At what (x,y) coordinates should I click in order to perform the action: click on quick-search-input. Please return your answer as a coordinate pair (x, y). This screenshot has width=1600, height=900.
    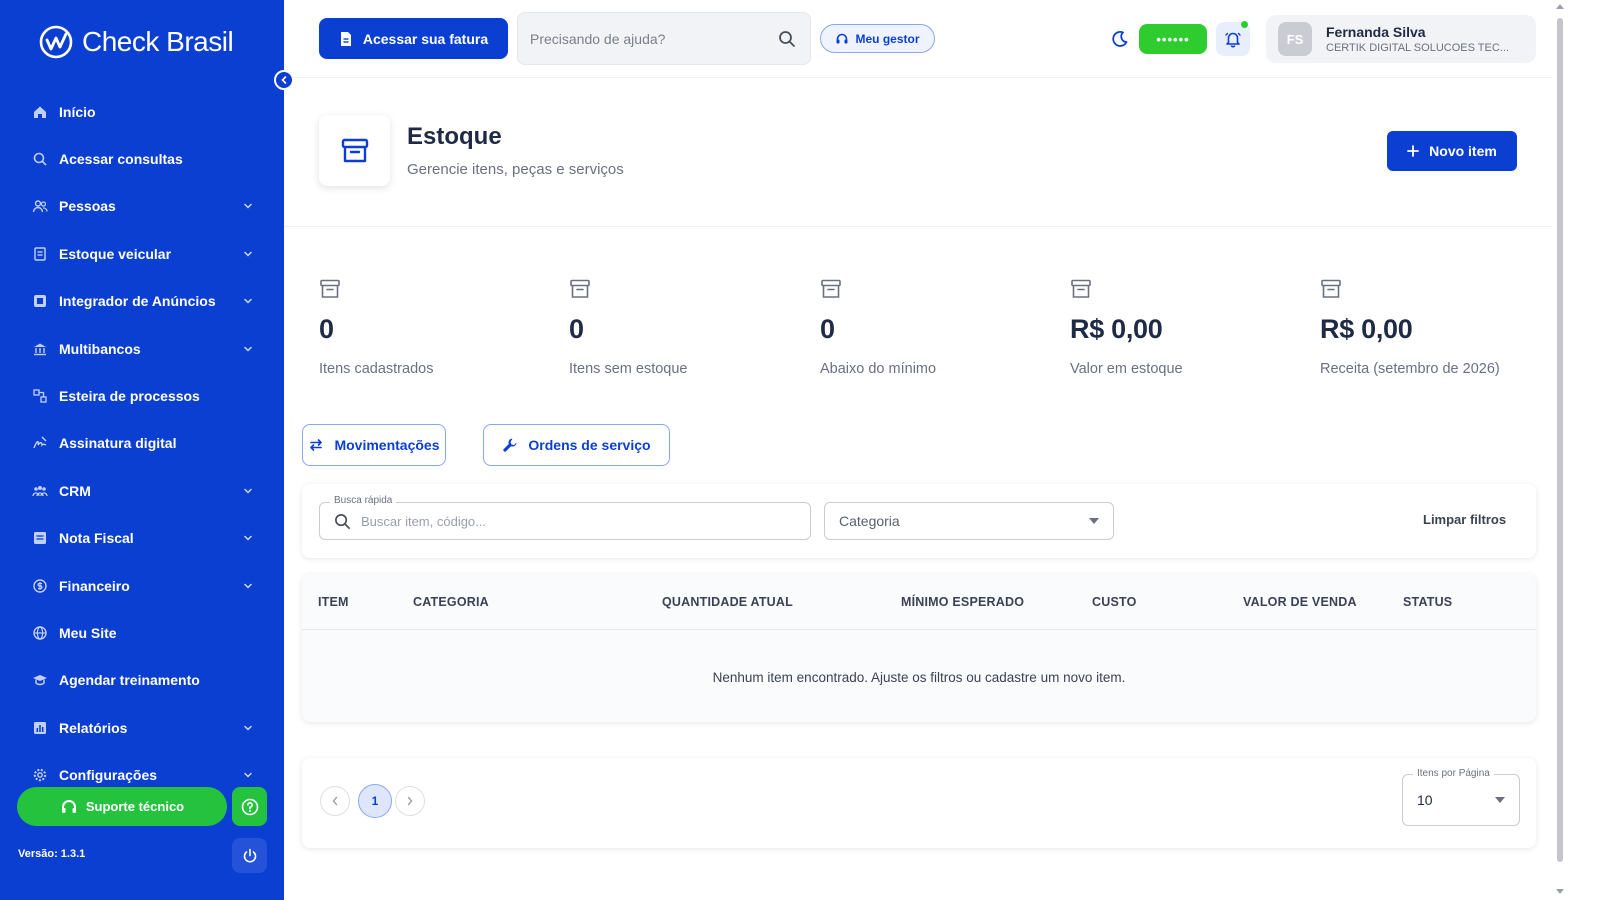
    Looking at the image, I should click on (585, 521).